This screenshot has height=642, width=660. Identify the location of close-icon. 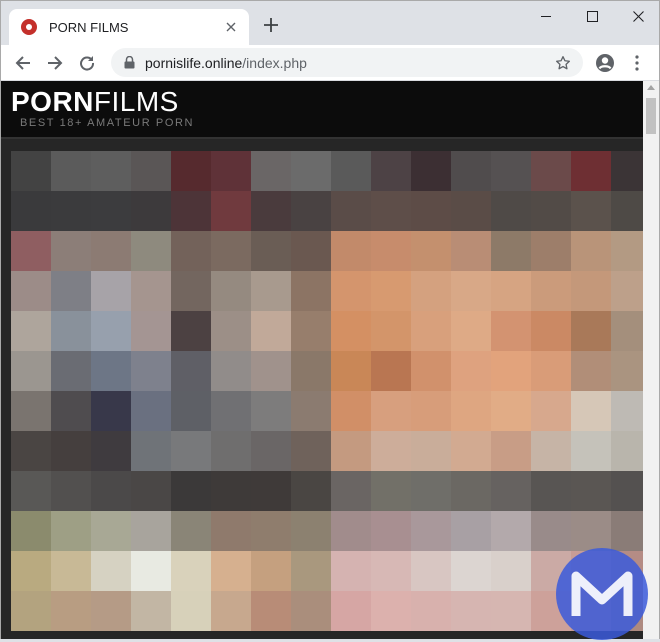
(231, 27).